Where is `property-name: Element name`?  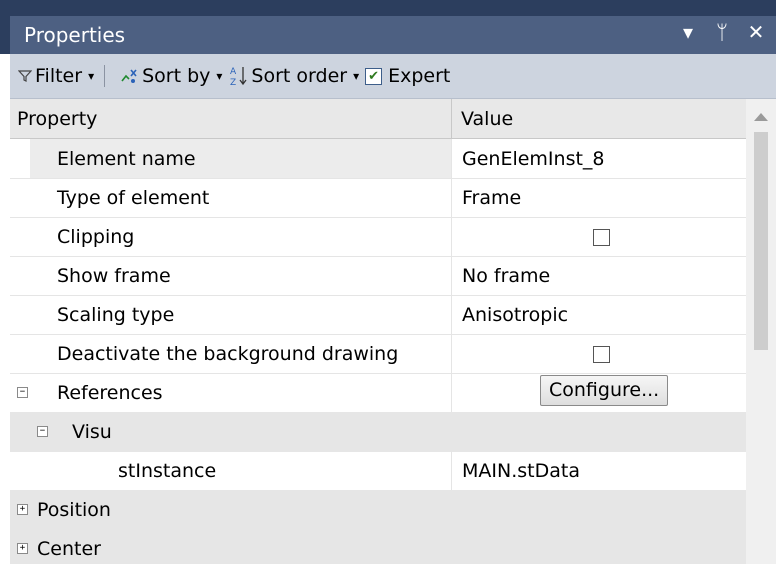
property-name: Element name is located at coordinates (126, 159).